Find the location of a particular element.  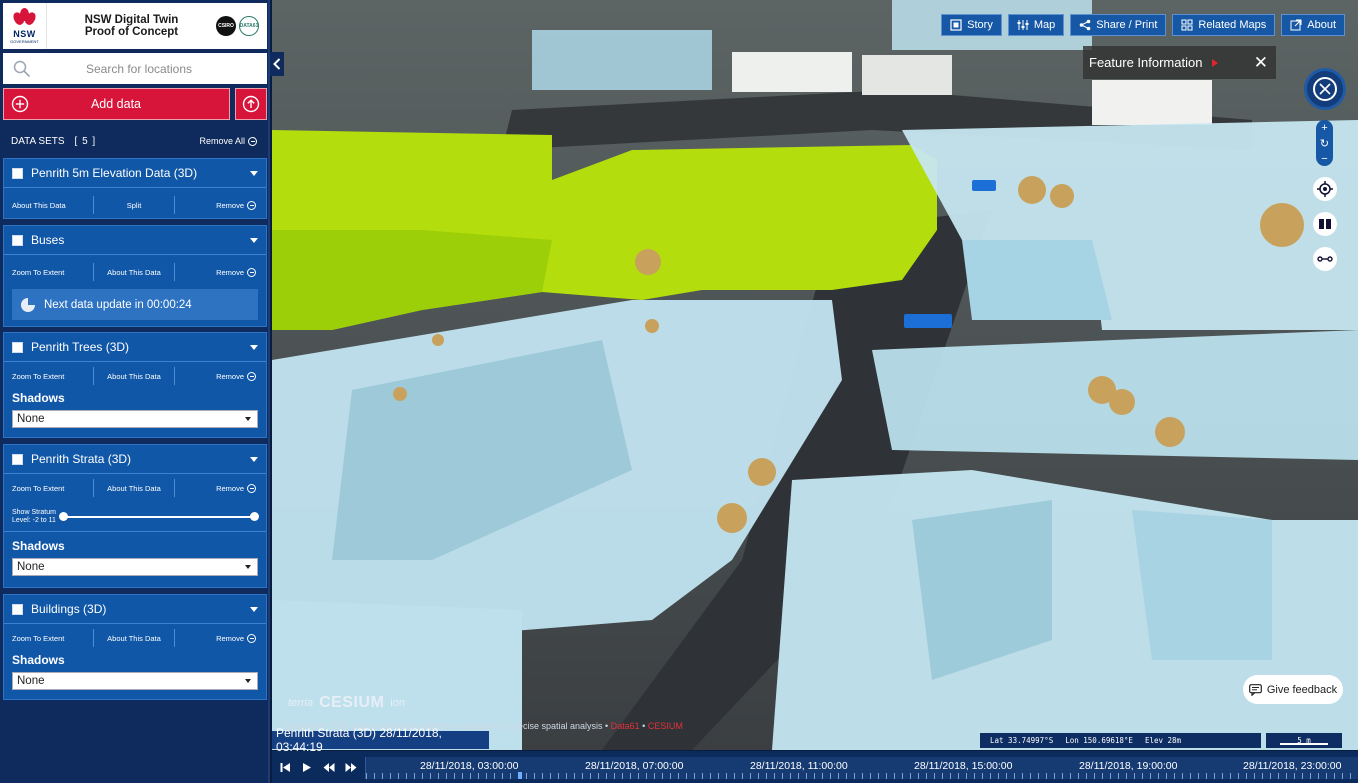

split-label: Split is located at coordinates (134, 205).